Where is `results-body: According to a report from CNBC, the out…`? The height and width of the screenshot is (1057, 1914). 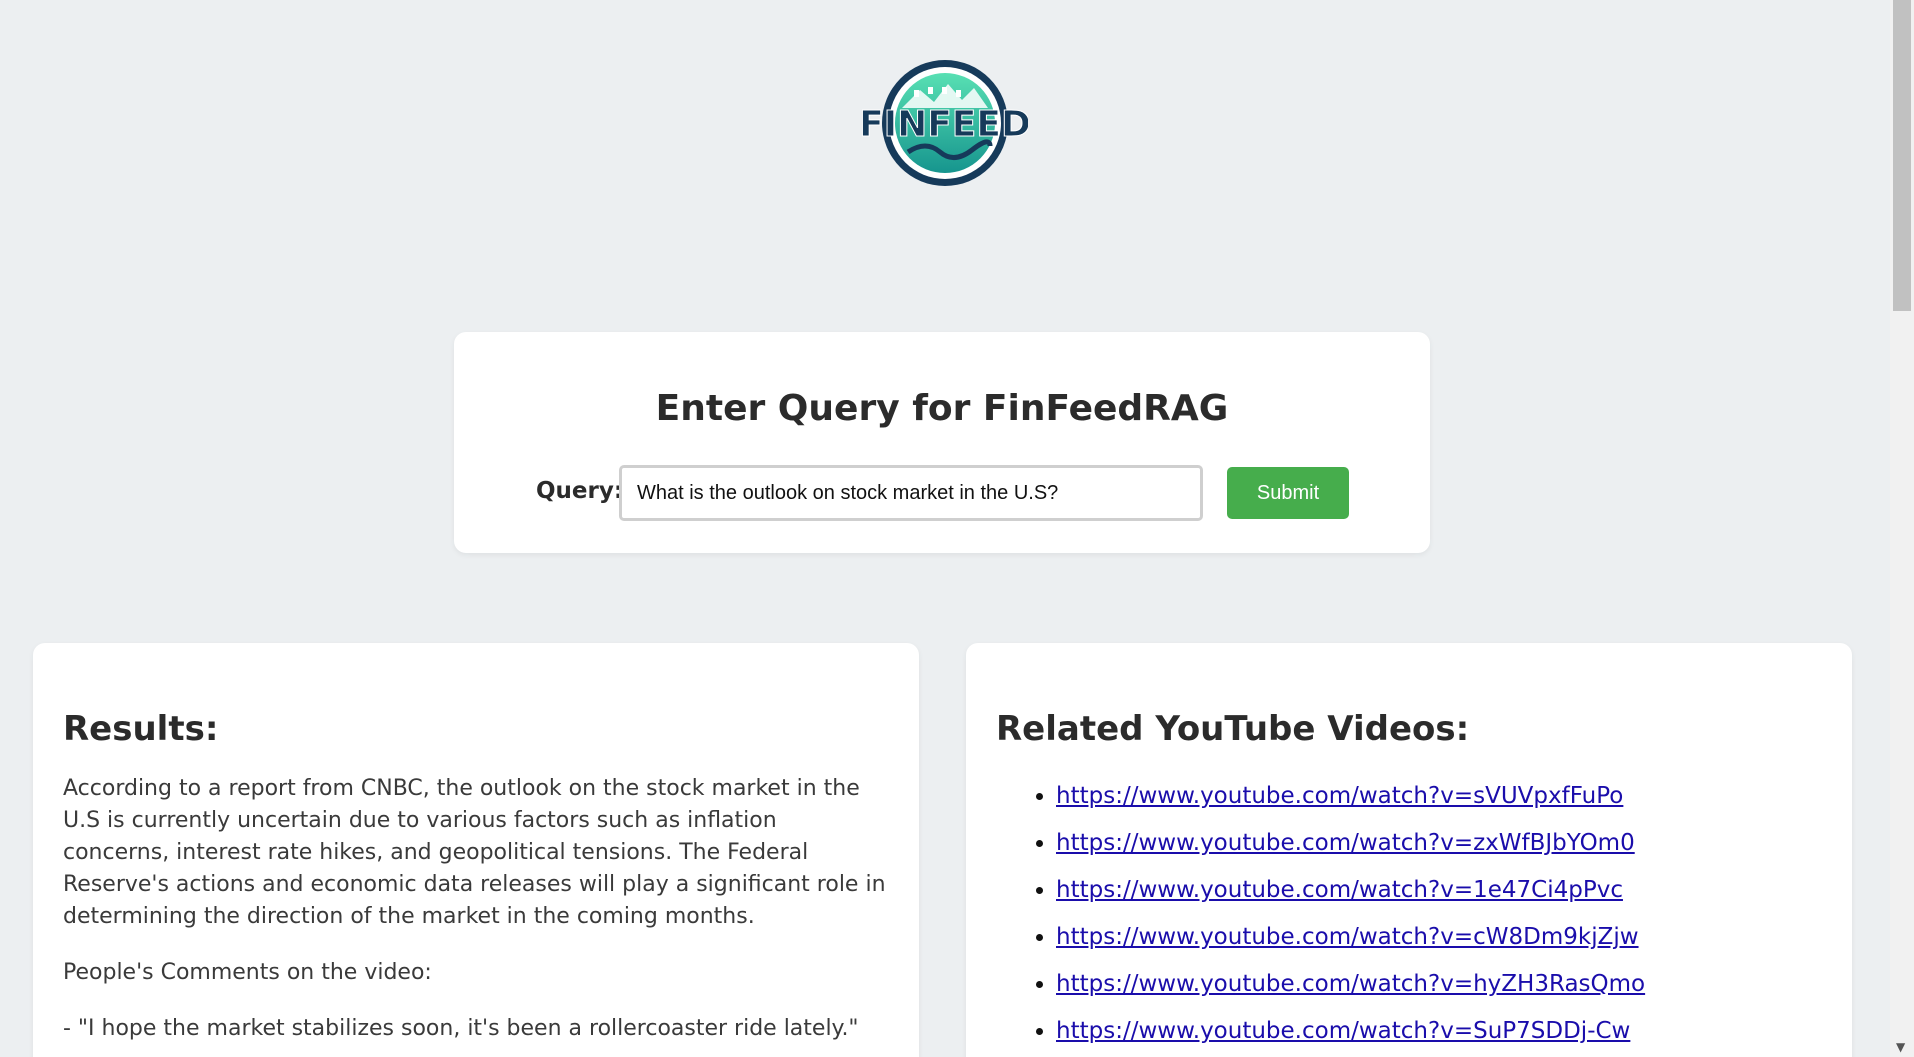
results-body: According to a report from CNBC, the out… is located at coordinates (476, 909).